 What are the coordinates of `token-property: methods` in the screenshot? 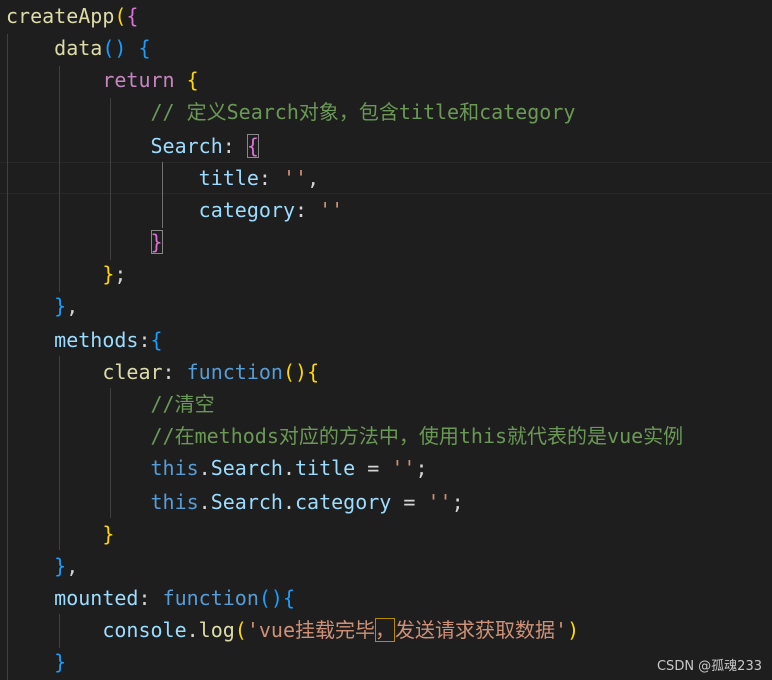 It's located at (96, 340).